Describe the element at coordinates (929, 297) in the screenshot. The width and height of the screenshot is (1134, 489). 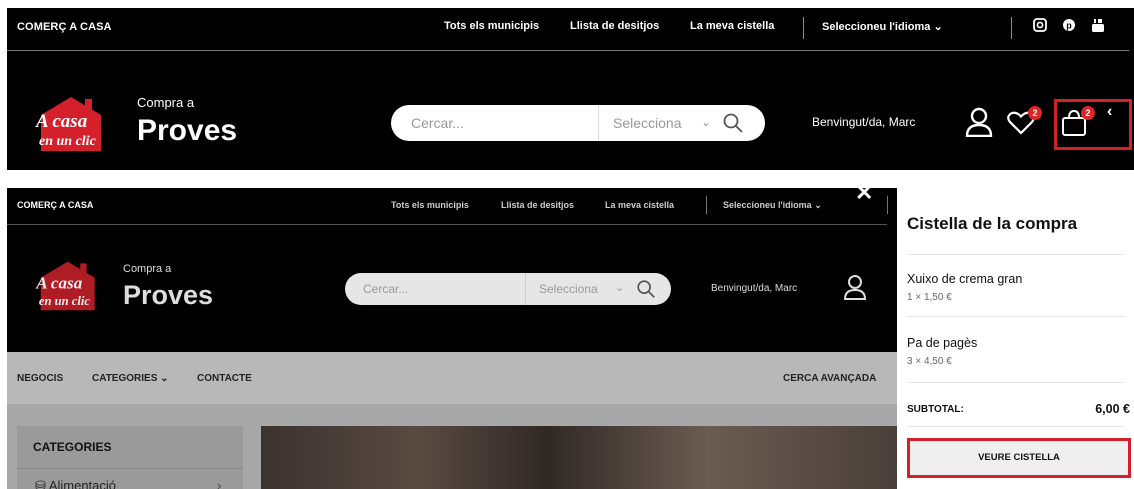
I see `cart-item-qty: 1 × 1,50 €` at that location.